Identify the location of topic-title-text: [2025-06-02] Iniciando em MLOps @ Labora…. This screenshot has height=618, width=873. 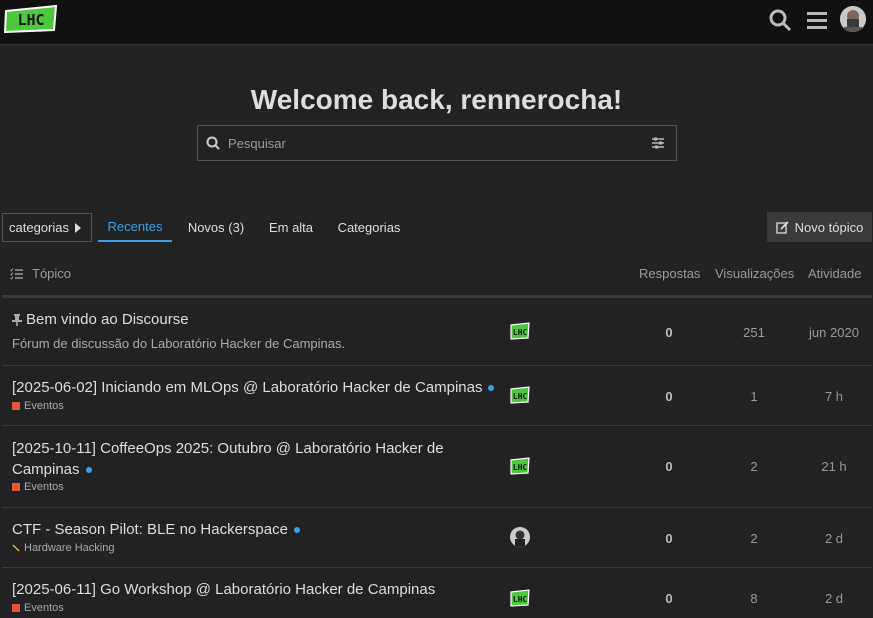
(247, 387).